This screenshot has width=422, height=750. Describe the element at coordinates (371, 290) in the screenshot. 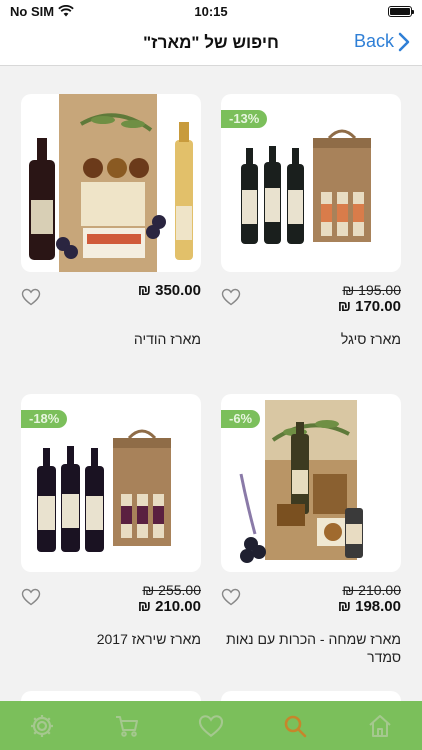

I see `old-price: ₪ 195.00` at that location.